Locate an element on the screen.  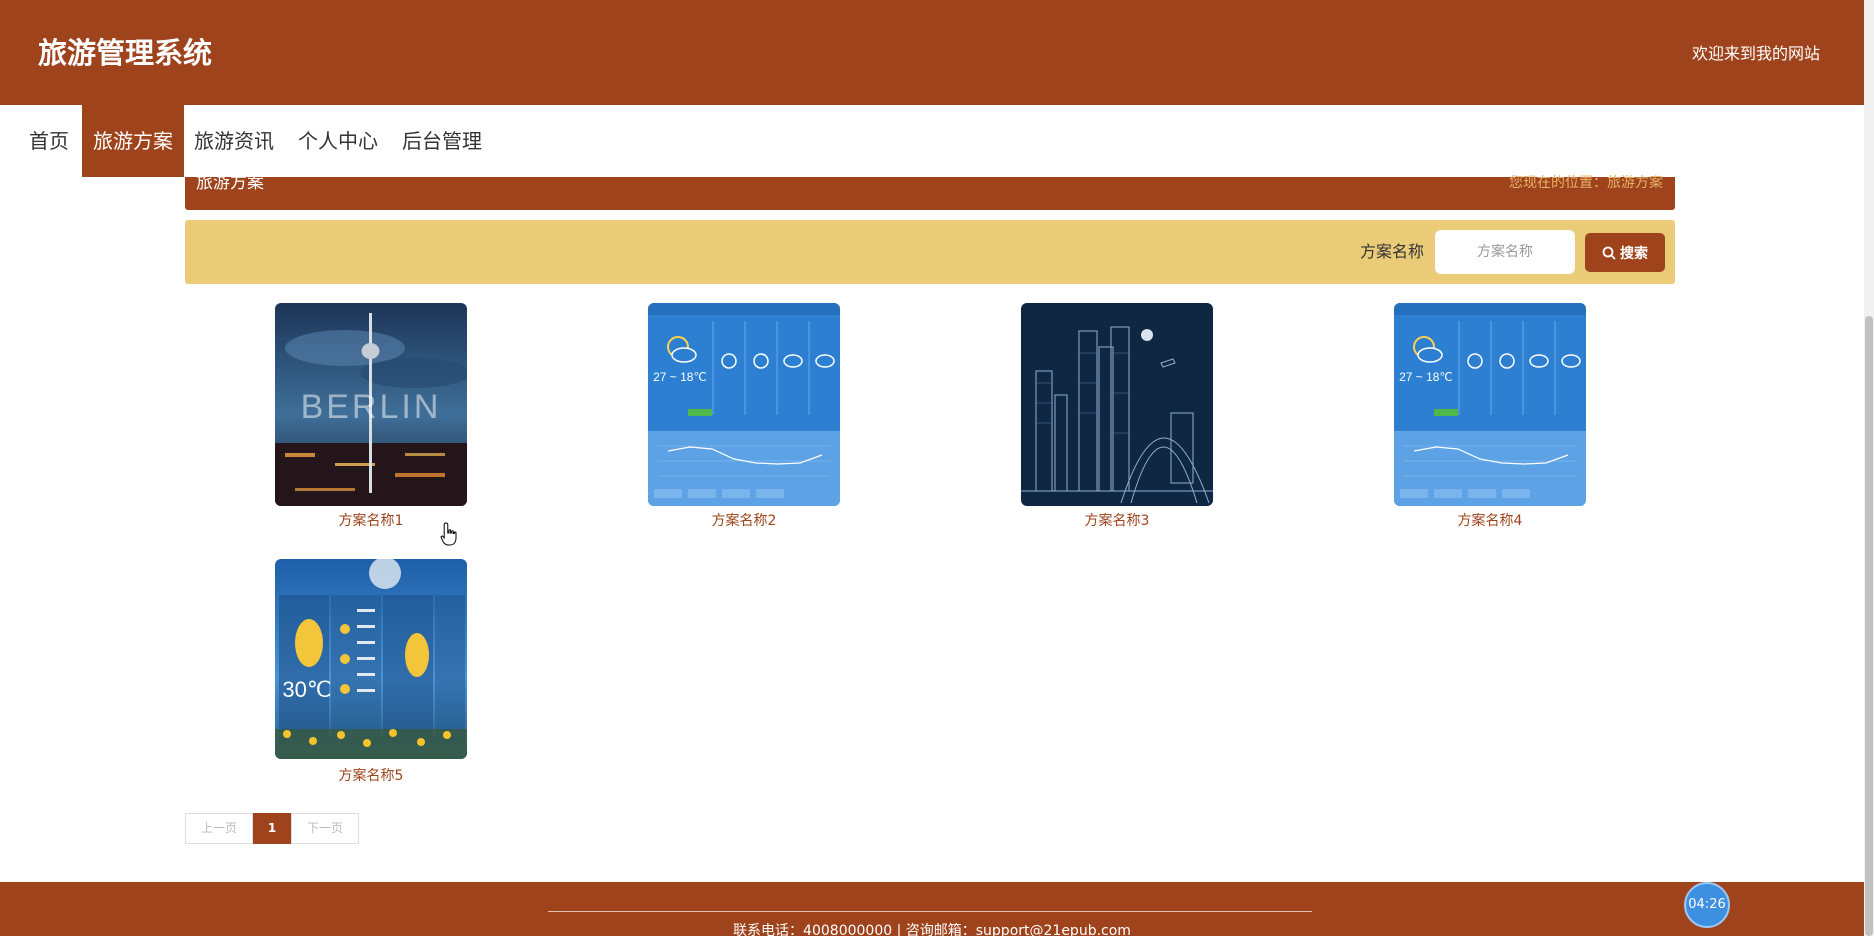
search-bar: 方案名称 搜索 is located at coordinates (930, 252).